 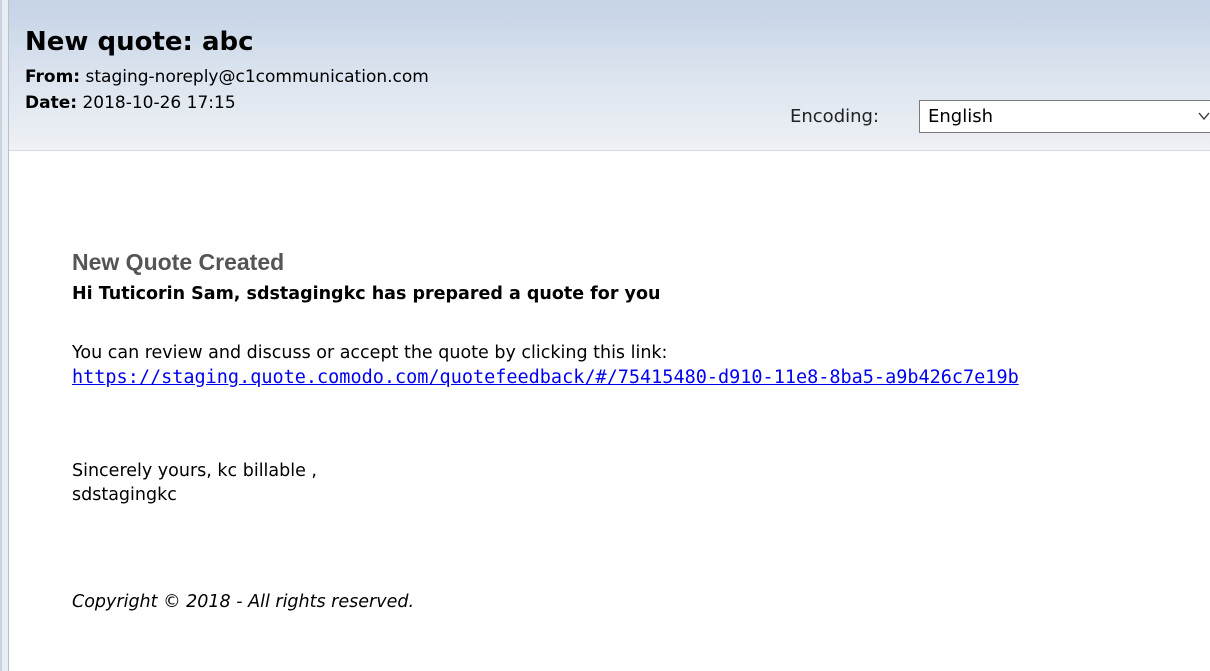 I want to click on email-subject: New quote: abc, so click(x=139, y=42).